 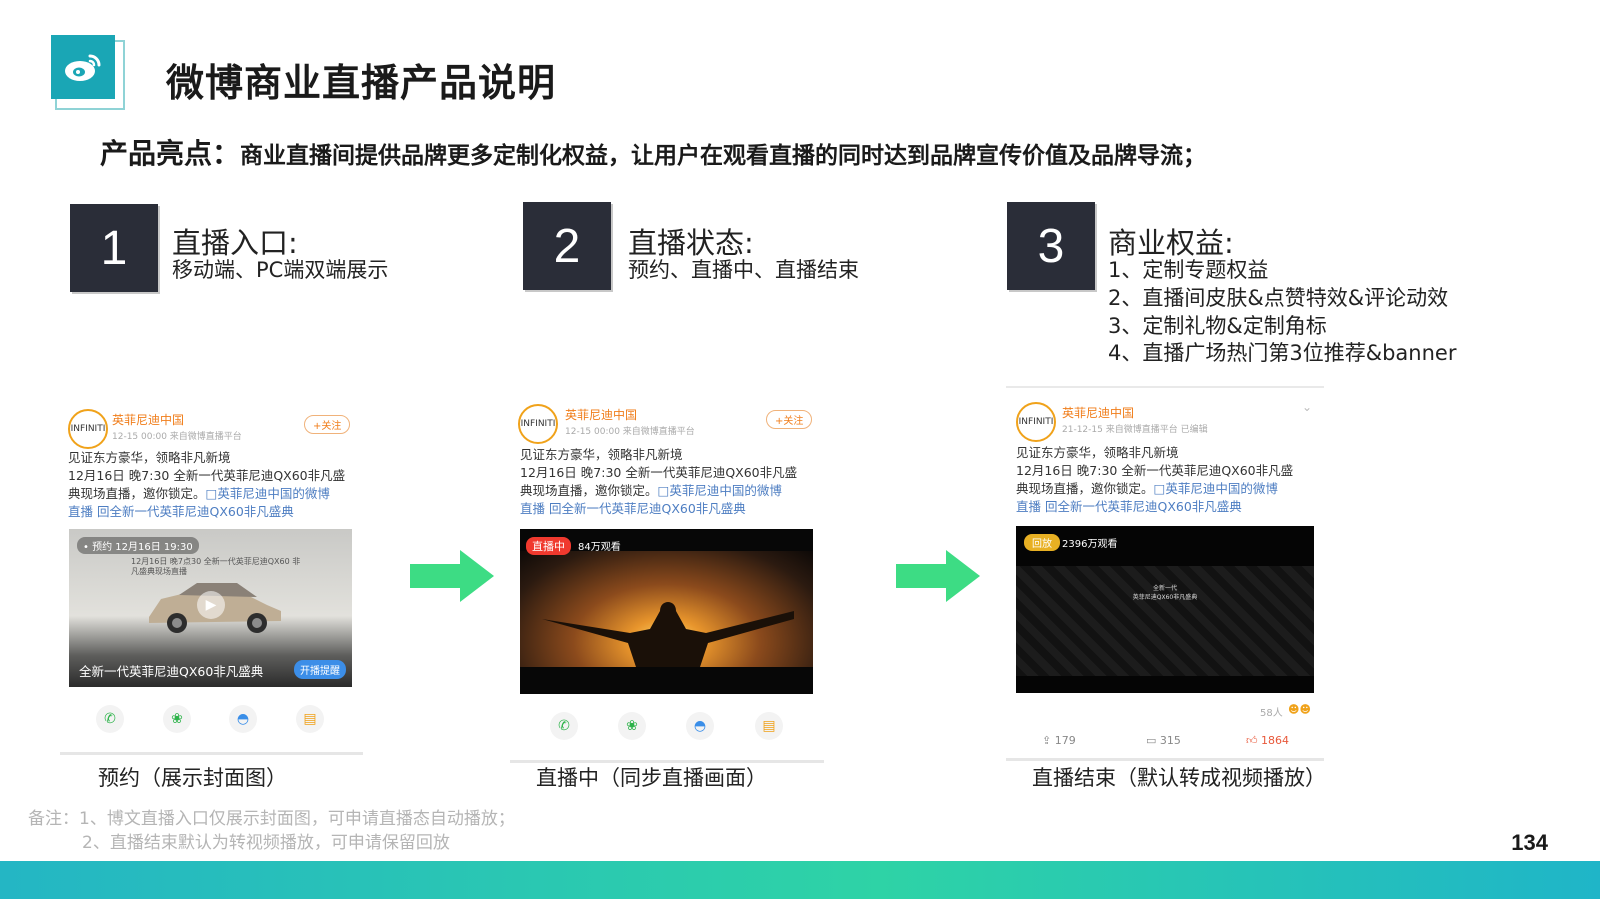 I want to click on emoji-icon: ☻☻, so click(x=1299, y=709).